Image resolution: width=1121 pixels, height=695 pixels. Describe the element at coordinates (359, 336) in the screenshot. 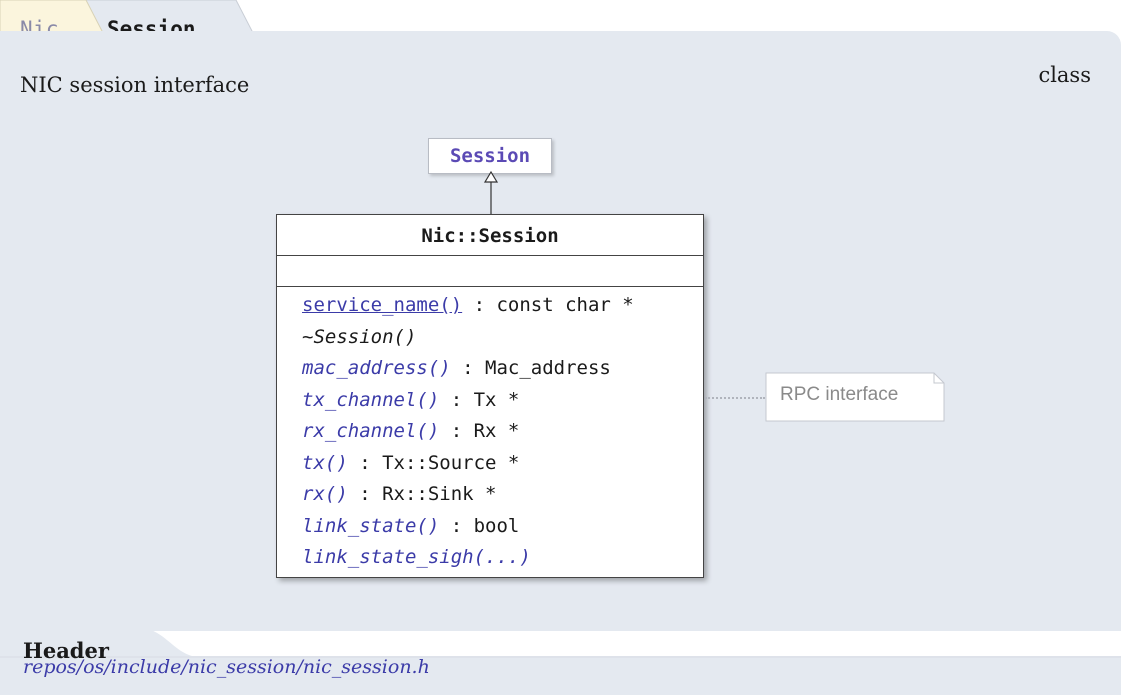

I see `operation-name: ~Session()` at that location.